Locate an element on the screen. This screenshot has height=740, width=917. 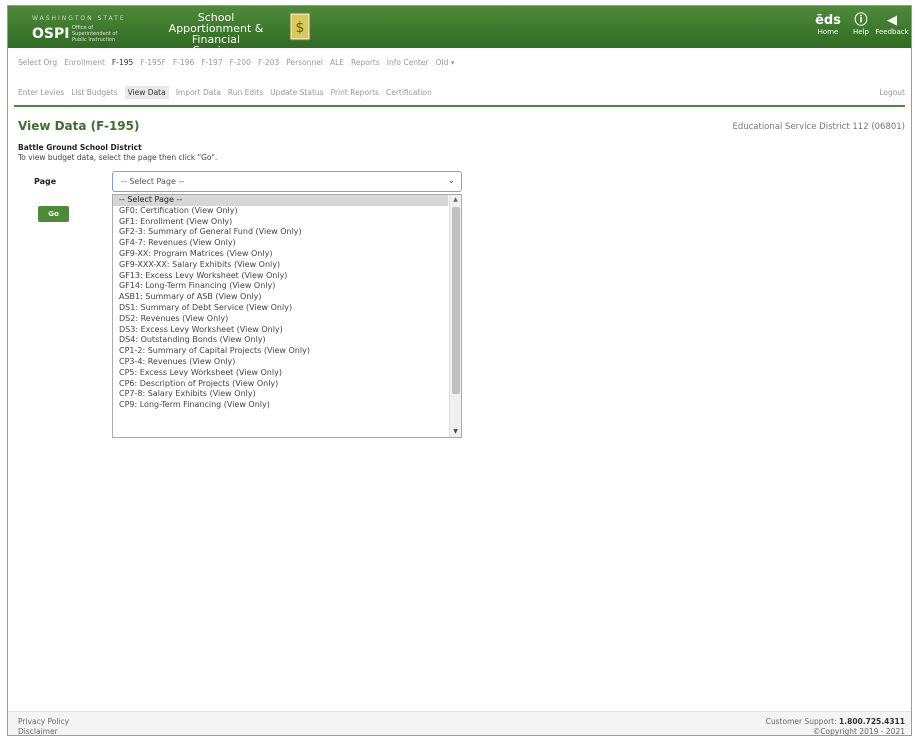
go-button: Go is located at coordinates (53, 214).